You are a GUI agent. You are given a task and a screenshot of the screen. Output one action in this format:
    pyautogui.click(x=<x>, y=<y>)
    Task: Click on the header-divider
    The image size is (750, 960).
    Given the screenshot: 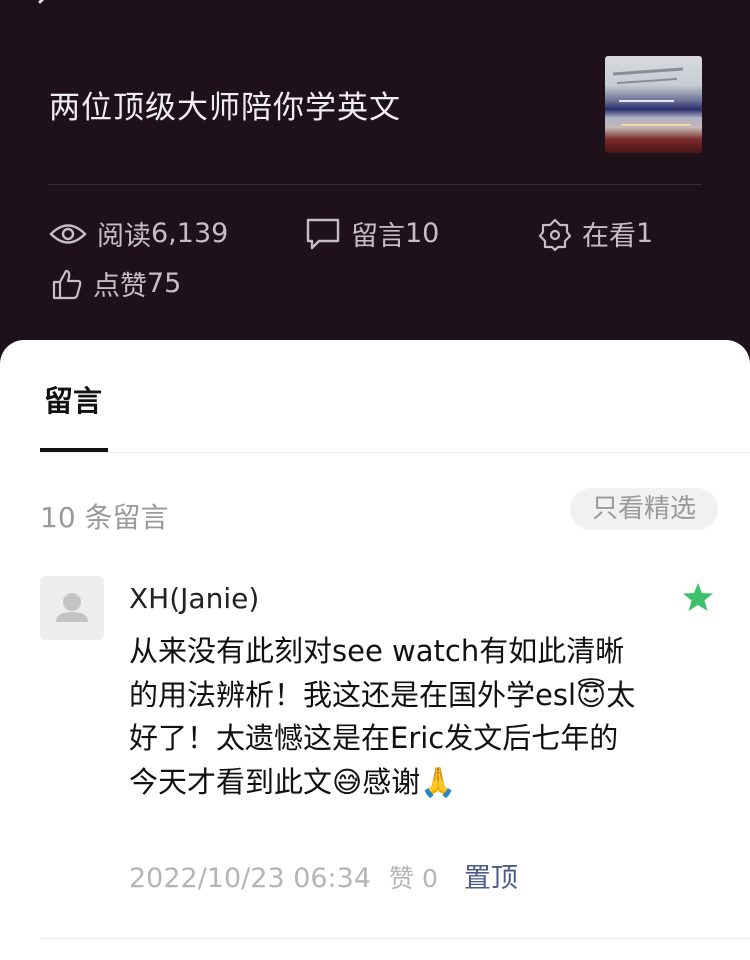 What is the action you would take?
    pyautogui.click(x=375, y=184)
    